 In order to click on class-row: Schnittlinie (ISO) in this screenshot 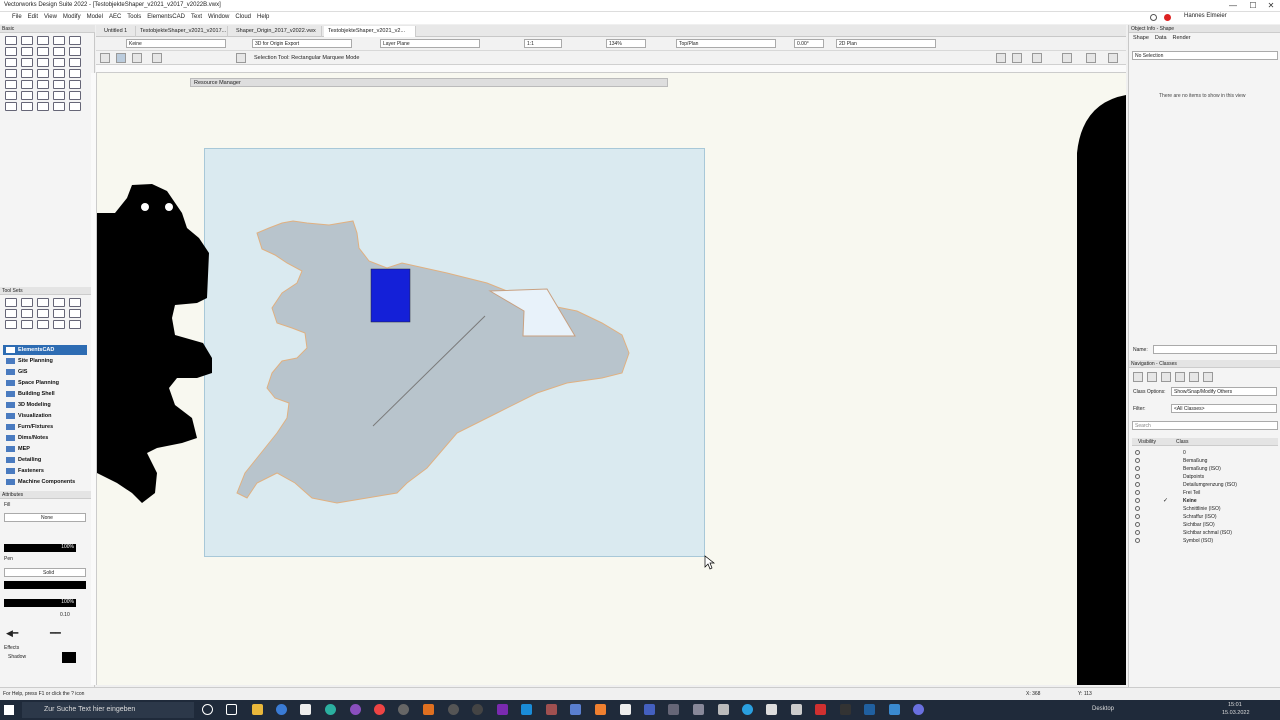, I will do `click(1203, 509)`.